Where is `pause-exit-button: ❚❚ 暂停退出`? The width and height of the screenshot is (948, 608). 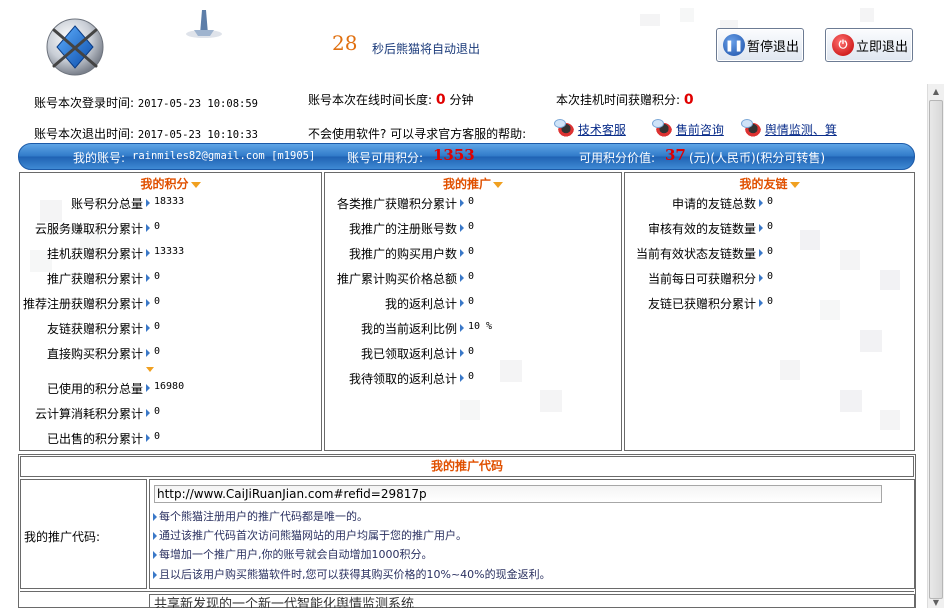 pause-exit-button: ❚❚ 暂停退出 is located at coordinates (760, 45).